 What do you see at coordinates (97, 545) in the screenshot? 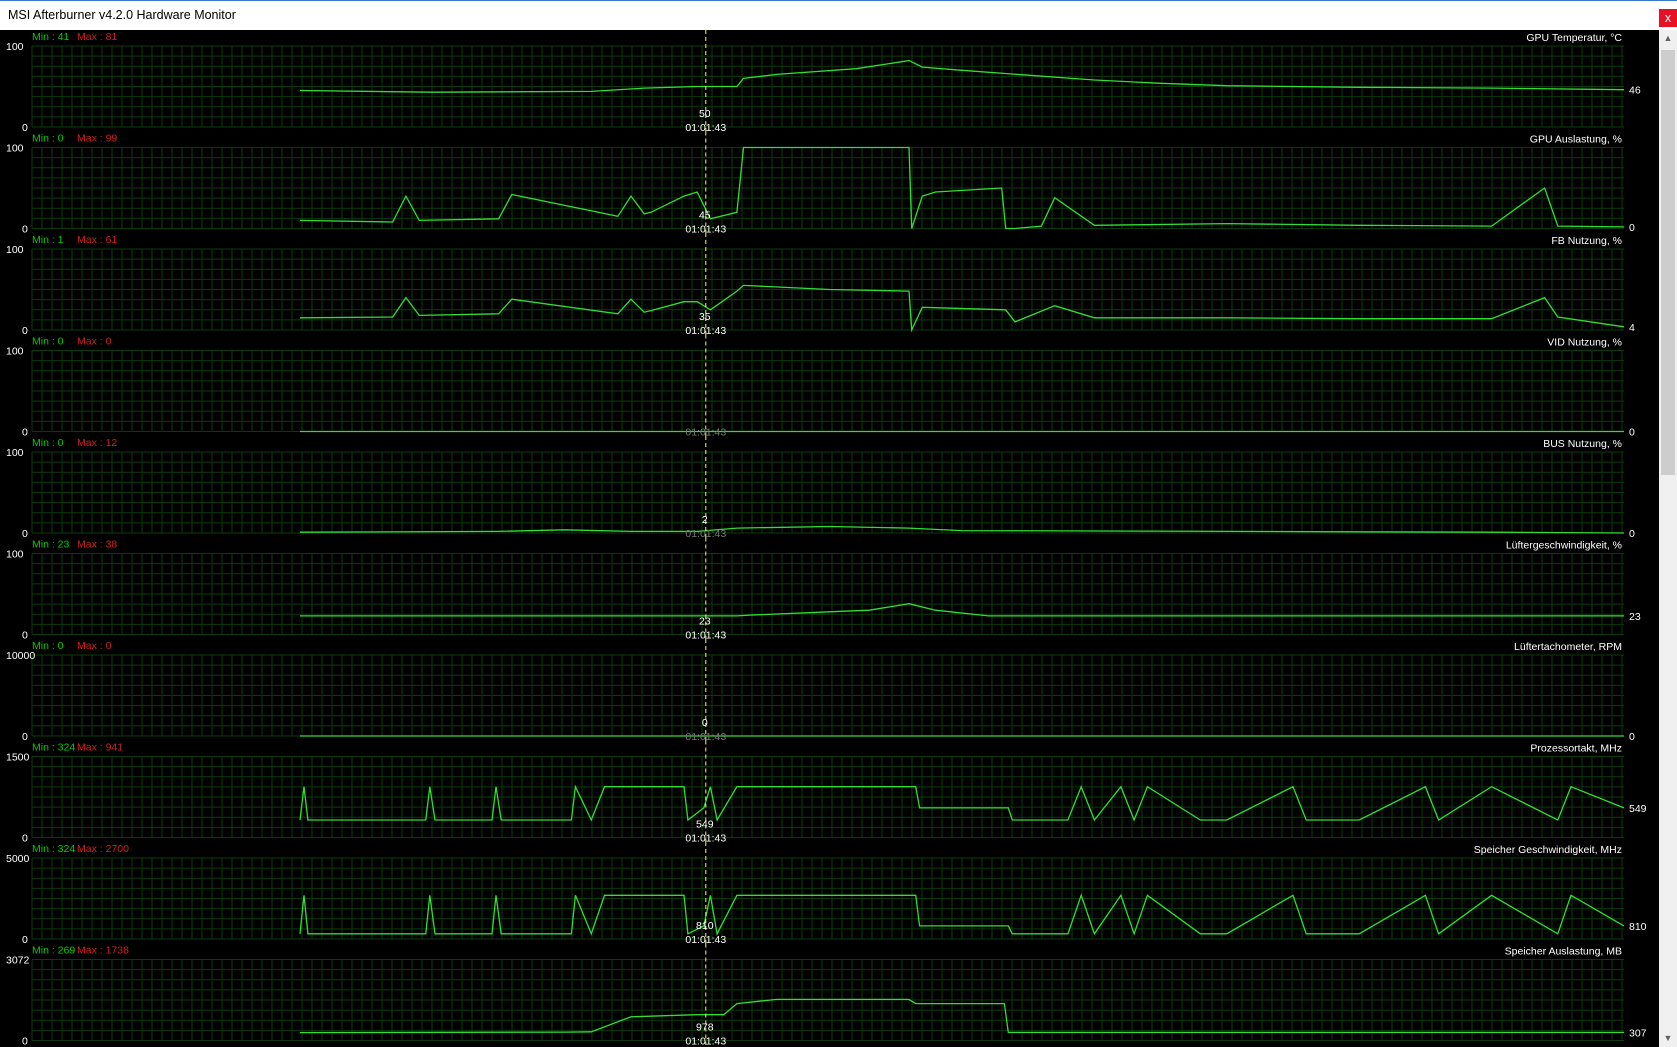
I see `max-label: Max : 38` at bounding box center [97, 545].